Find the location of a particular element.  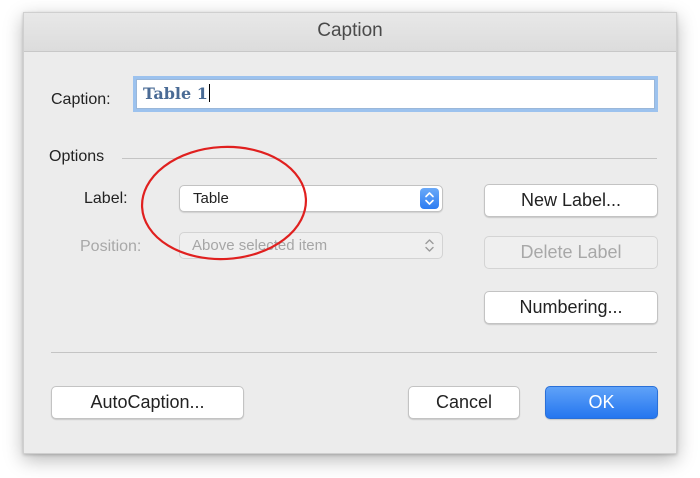

position-select: Above selected item is located at coordinates (311, 245).